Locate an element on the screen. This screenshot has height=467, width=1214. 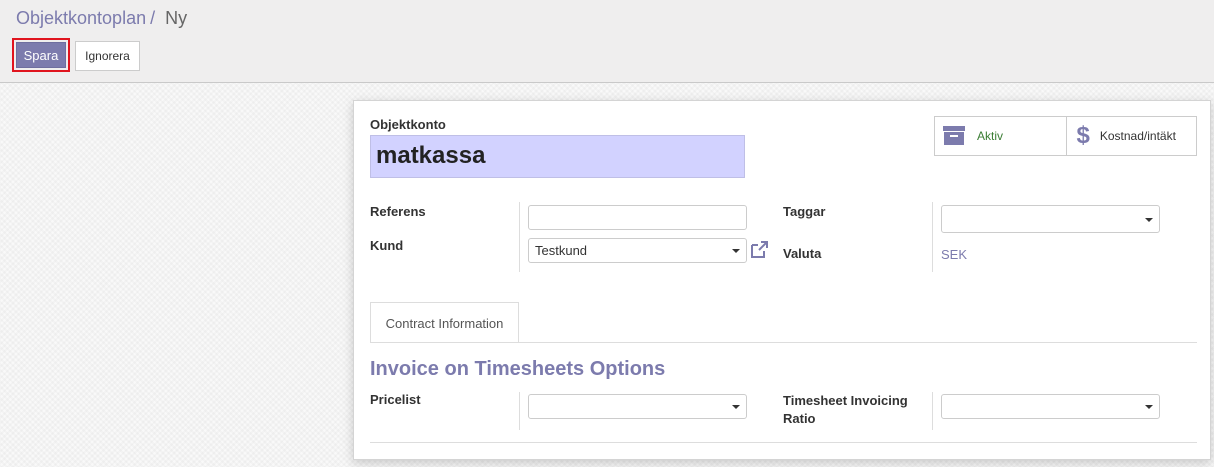
tab-contract-information: Contract Information is located at coordinates (444, 322).